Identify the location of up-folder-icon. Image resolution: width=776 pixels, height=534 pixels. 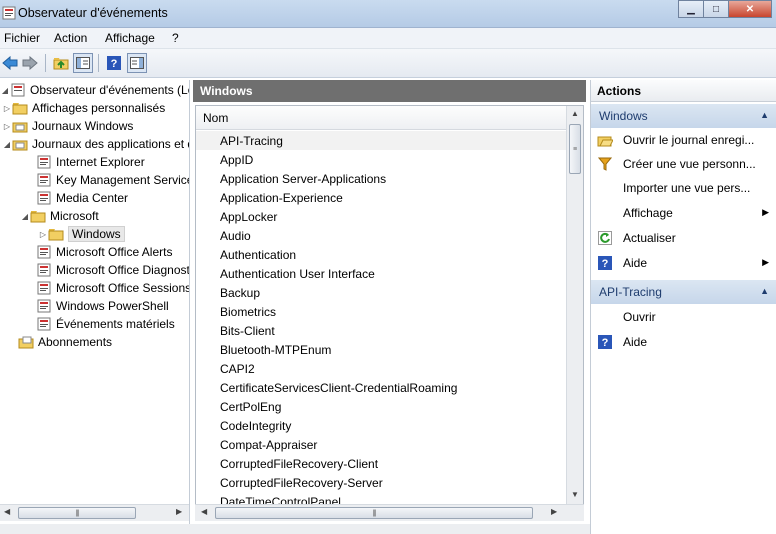
(61, 63).